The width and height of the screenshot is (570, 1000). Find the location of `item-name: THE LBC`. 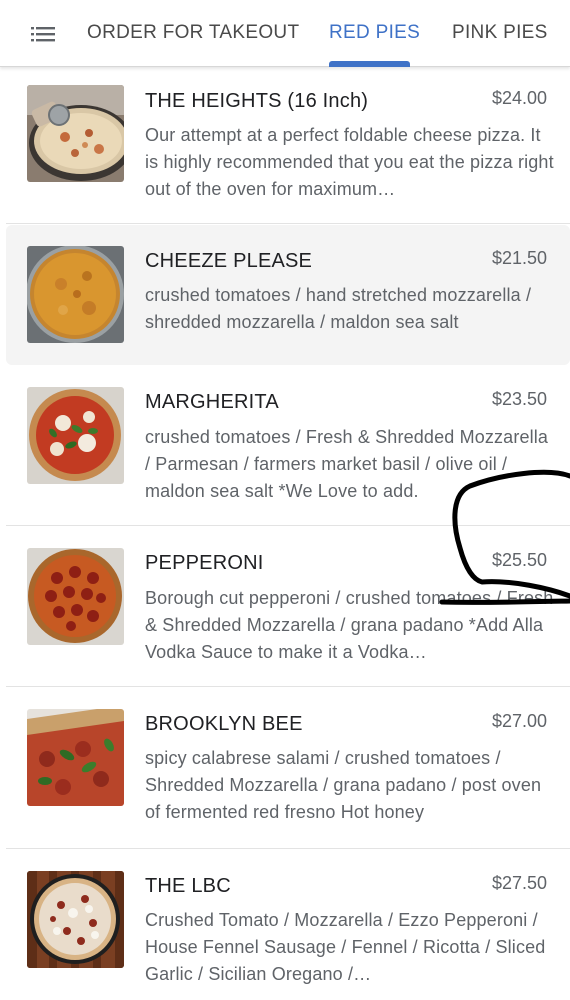

item-name: THE LBC is located at coordinates (188, 886).